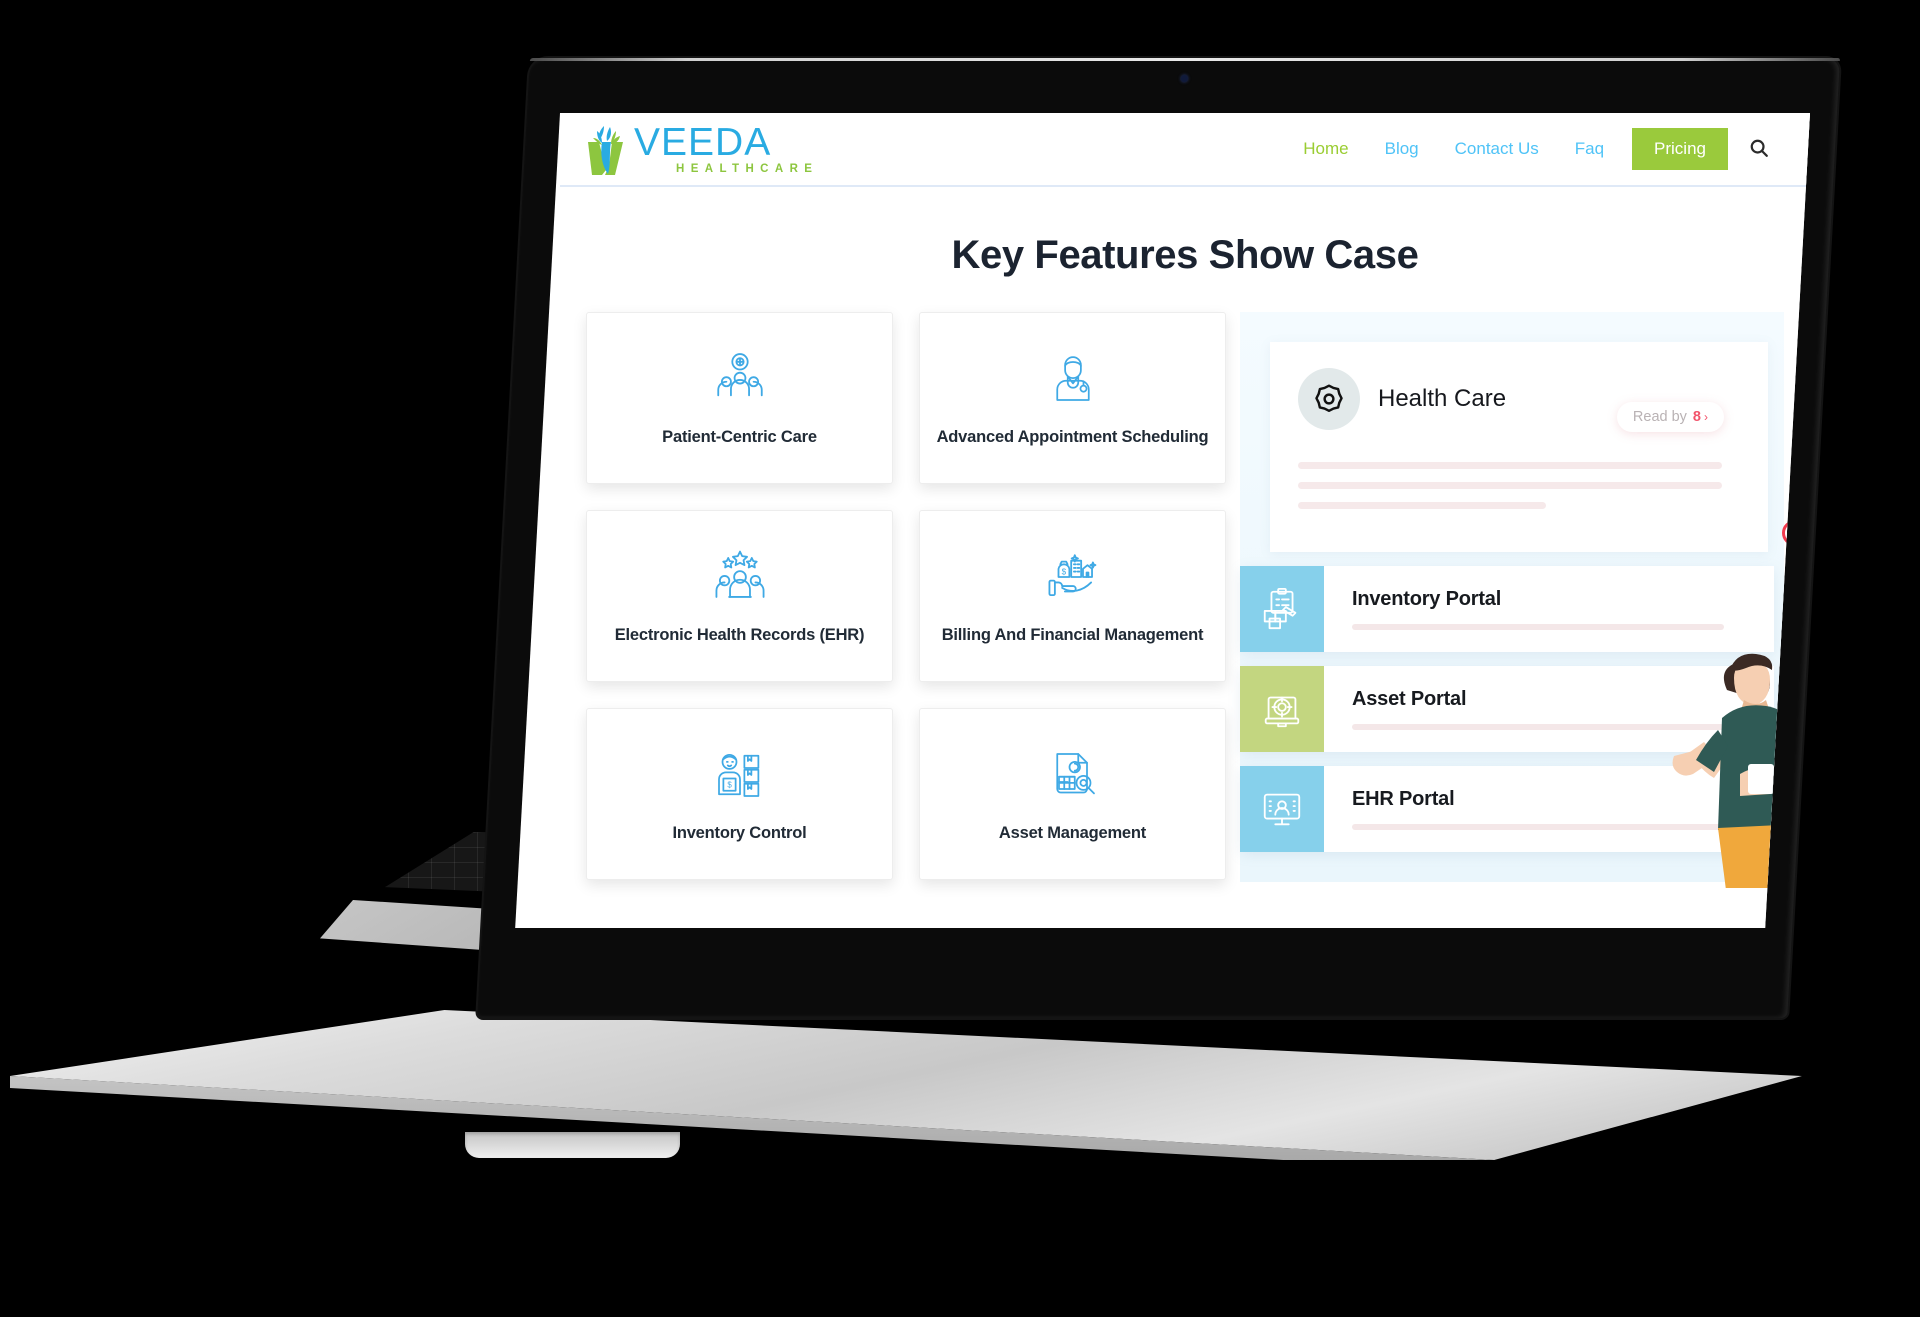 This screenshot has height=1317, width=1920. I want to click on feature-title: Inventory Control, so click(739, 832).